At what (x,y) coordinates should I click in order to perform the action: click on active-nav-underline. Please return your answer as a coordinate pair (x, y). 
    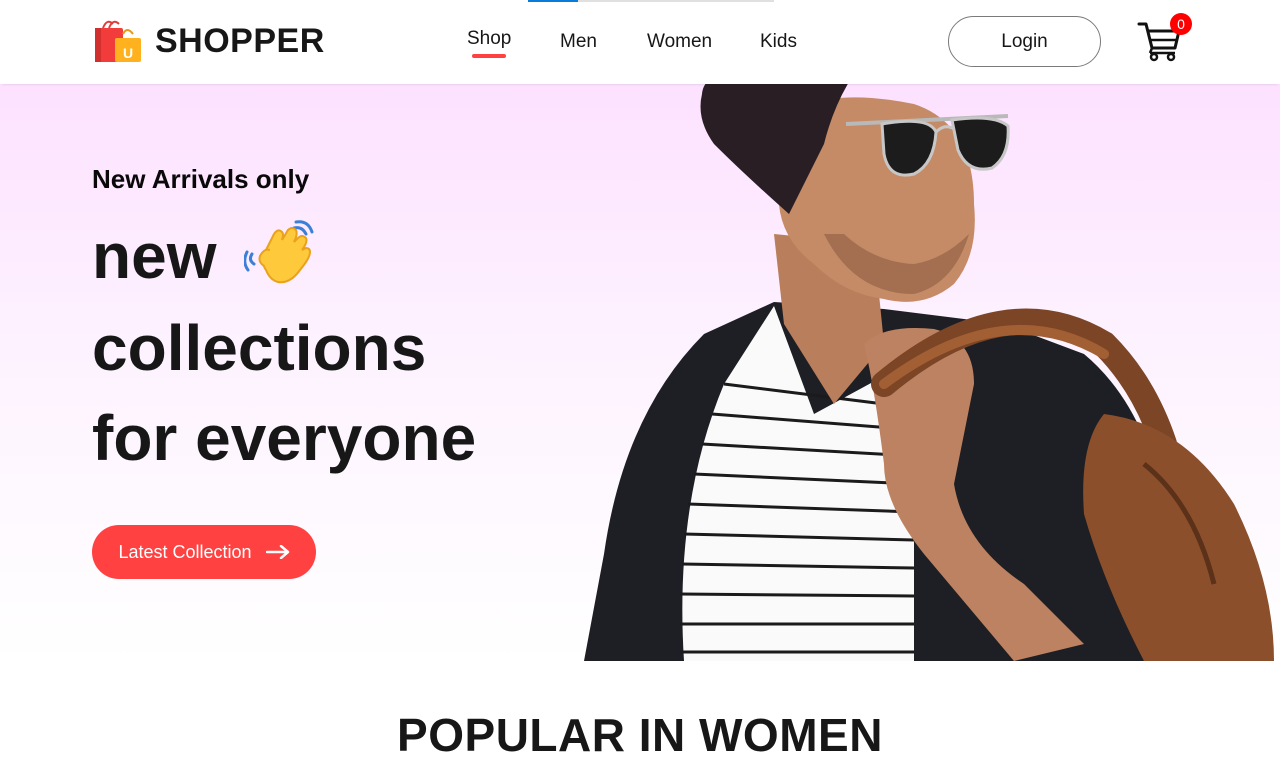
    Looking at the image, I should click on (489, 56).